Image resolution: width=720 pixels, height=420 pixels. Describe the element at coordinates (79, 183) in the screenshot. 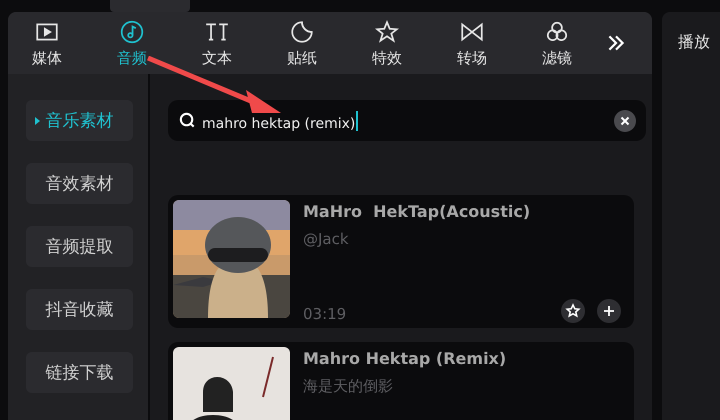

I see `sidebar-item: 音效素材` at that location.